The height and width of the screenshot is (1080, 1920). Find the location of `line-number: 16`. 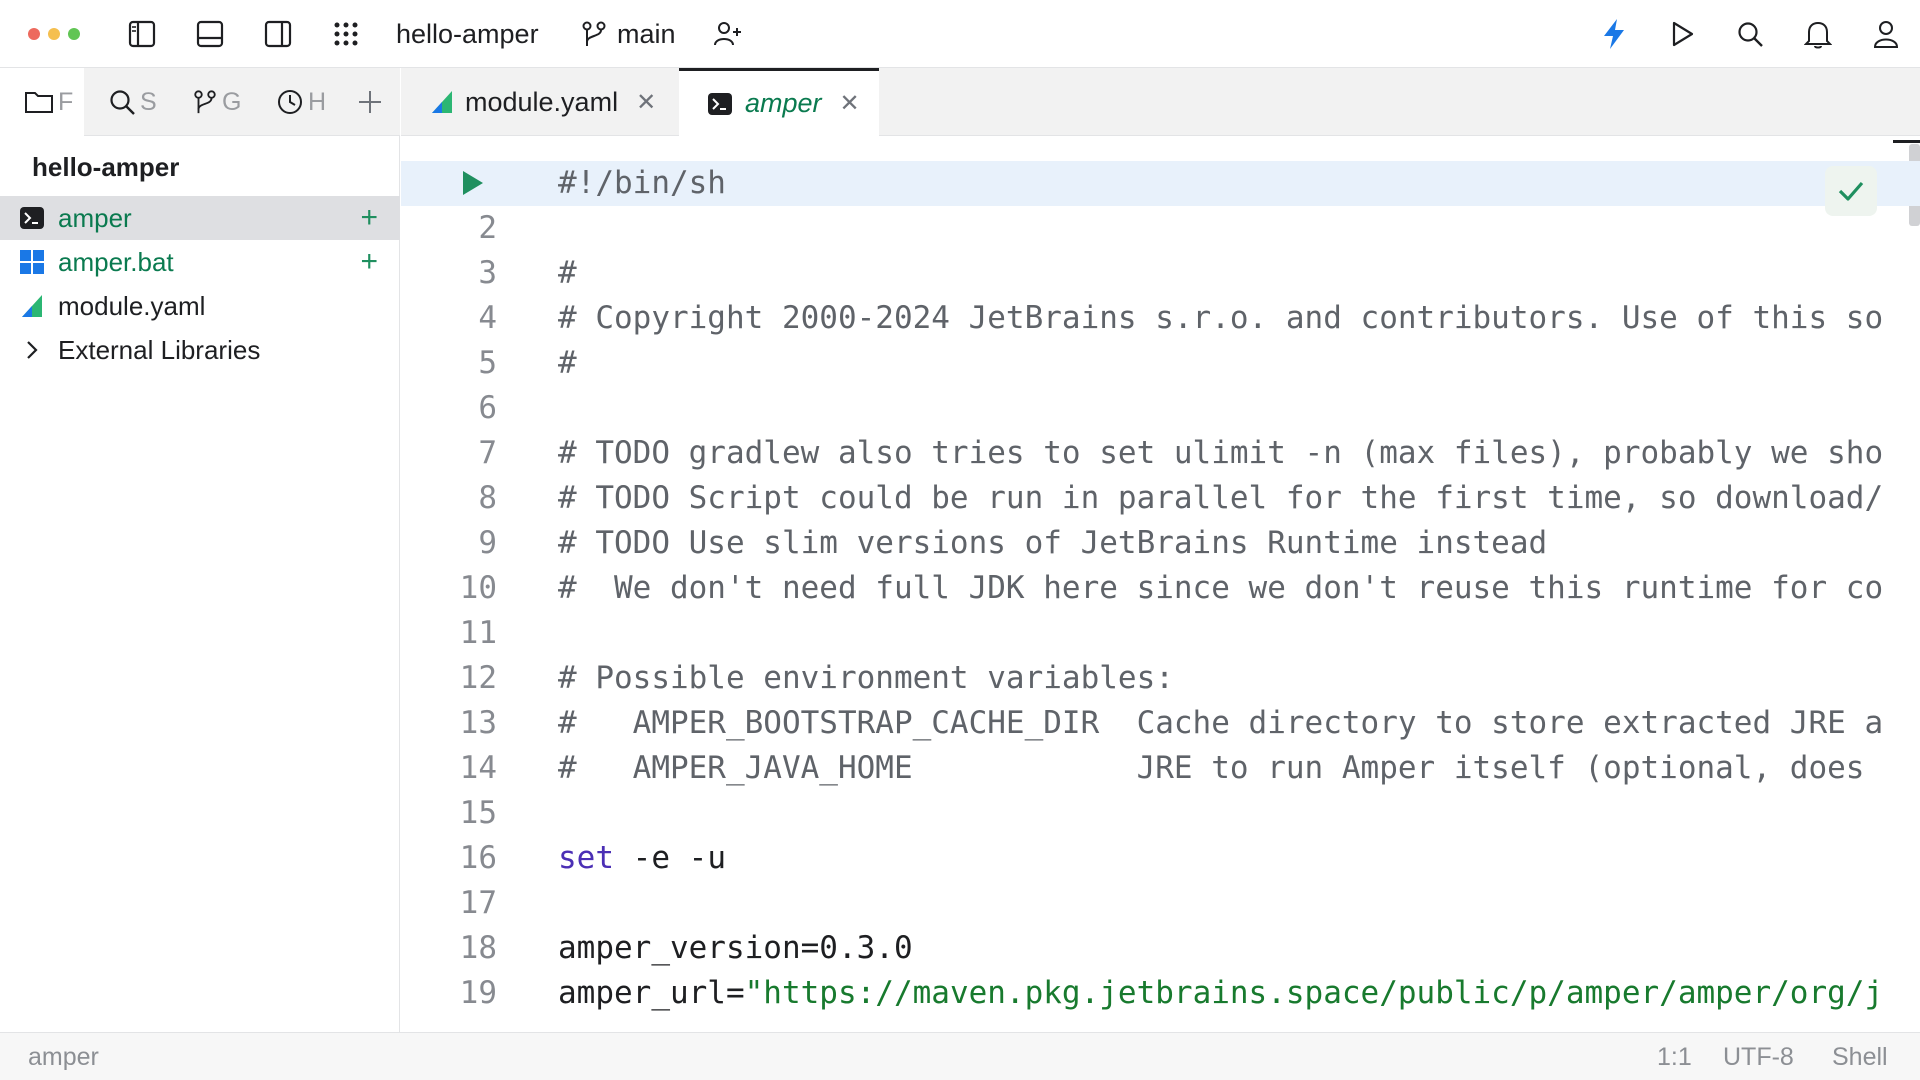

line-number: 16 is located at coordinates (449, 858).